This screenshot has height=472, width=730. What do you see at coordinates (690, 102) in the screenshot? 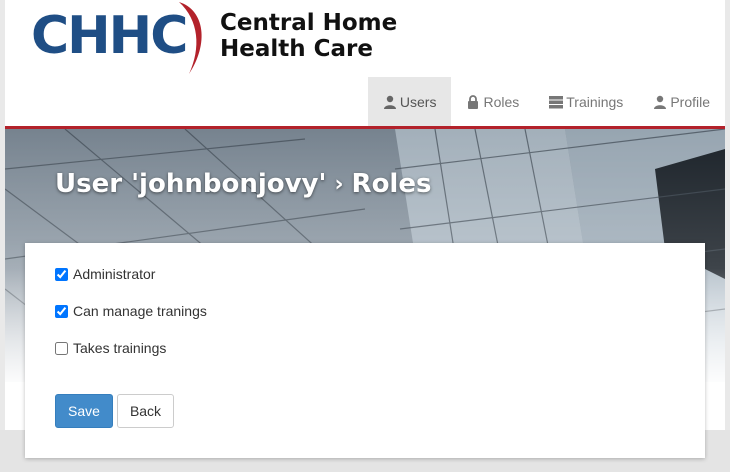
I see `nav-item-label: Profile` at bounding box center [690, 102].